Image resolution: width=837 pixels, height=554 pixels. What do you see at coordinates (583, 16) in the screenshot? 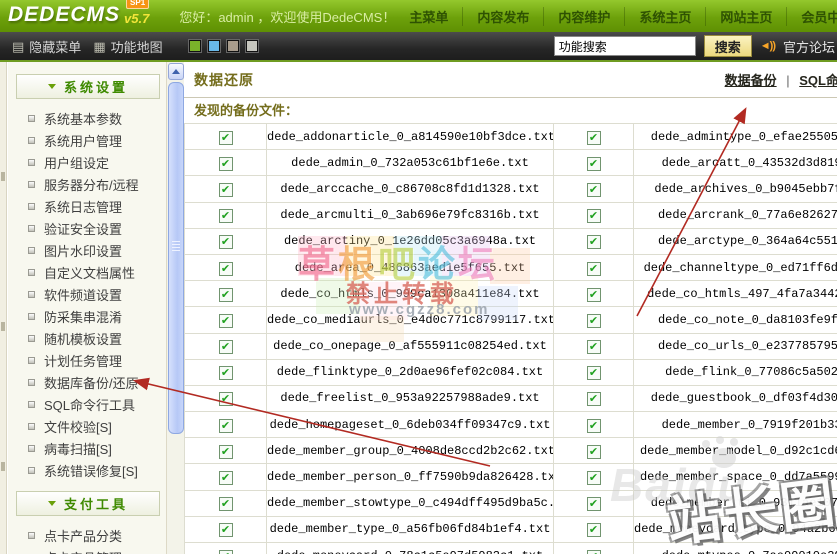
I see `top-menu-item: 内容维护` at bounding box center [583, 16].